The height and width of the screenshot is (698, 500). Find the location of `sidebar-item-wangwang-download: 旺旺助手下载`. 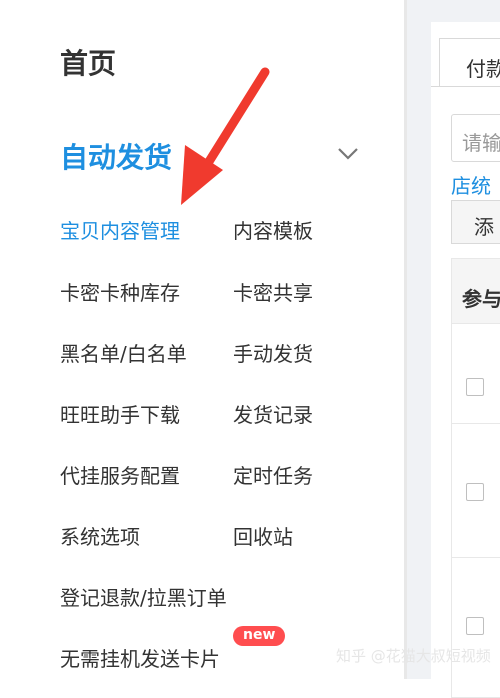

sidebar-item-wangwang-download: 旺旺助手下载 is located at coordinates (120, 413).